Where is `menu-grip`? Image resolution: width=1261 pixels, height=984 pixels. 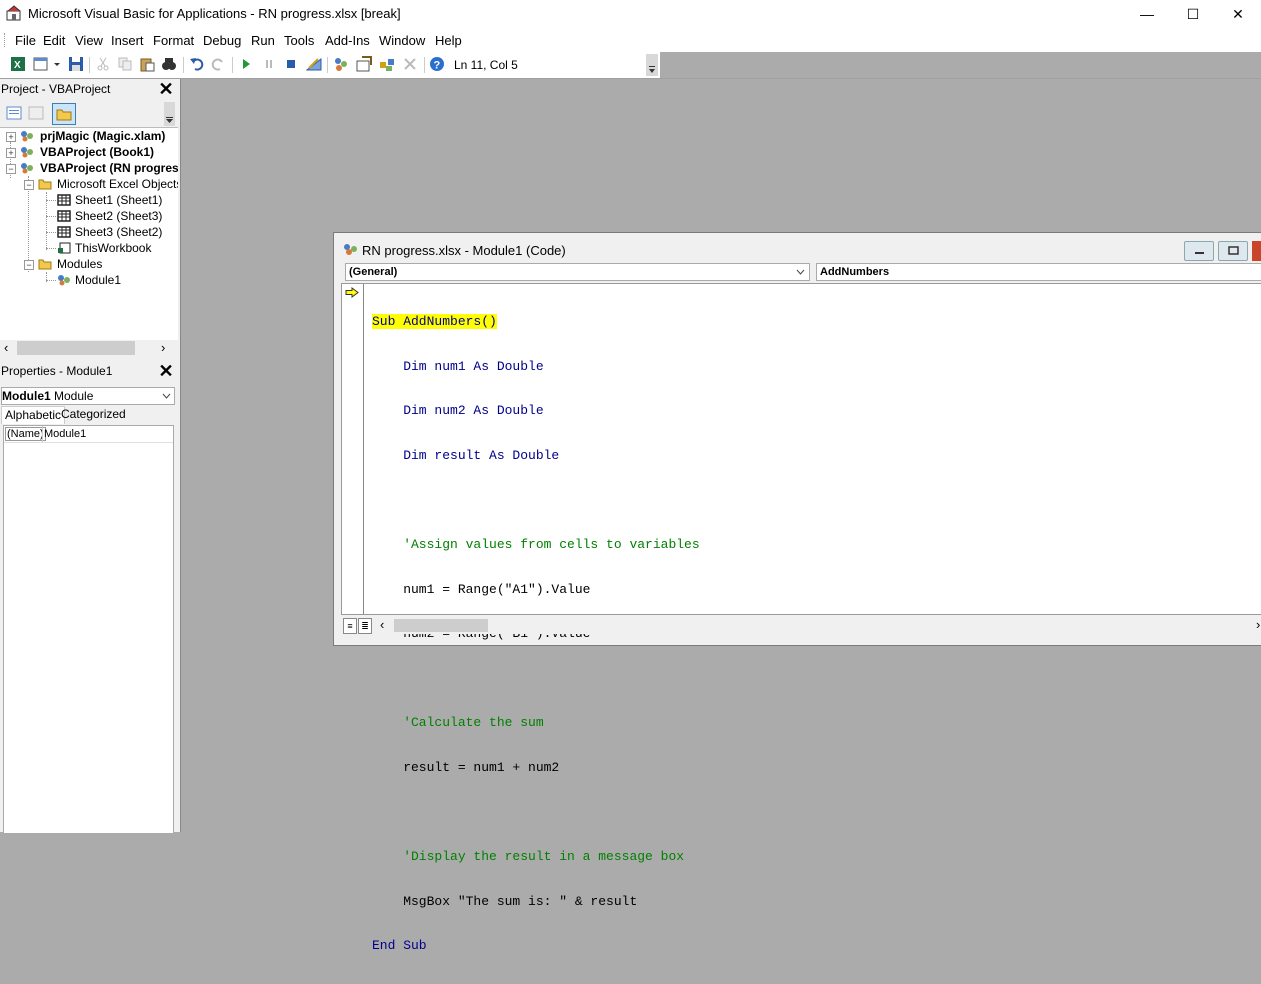
menu-grip is located at coordinates (5, 40).